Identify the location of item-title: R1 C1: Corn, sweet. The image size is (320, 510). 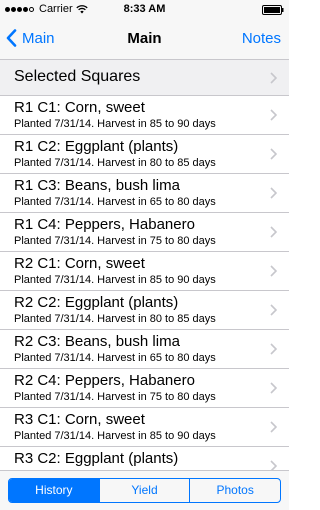
(79, 107).